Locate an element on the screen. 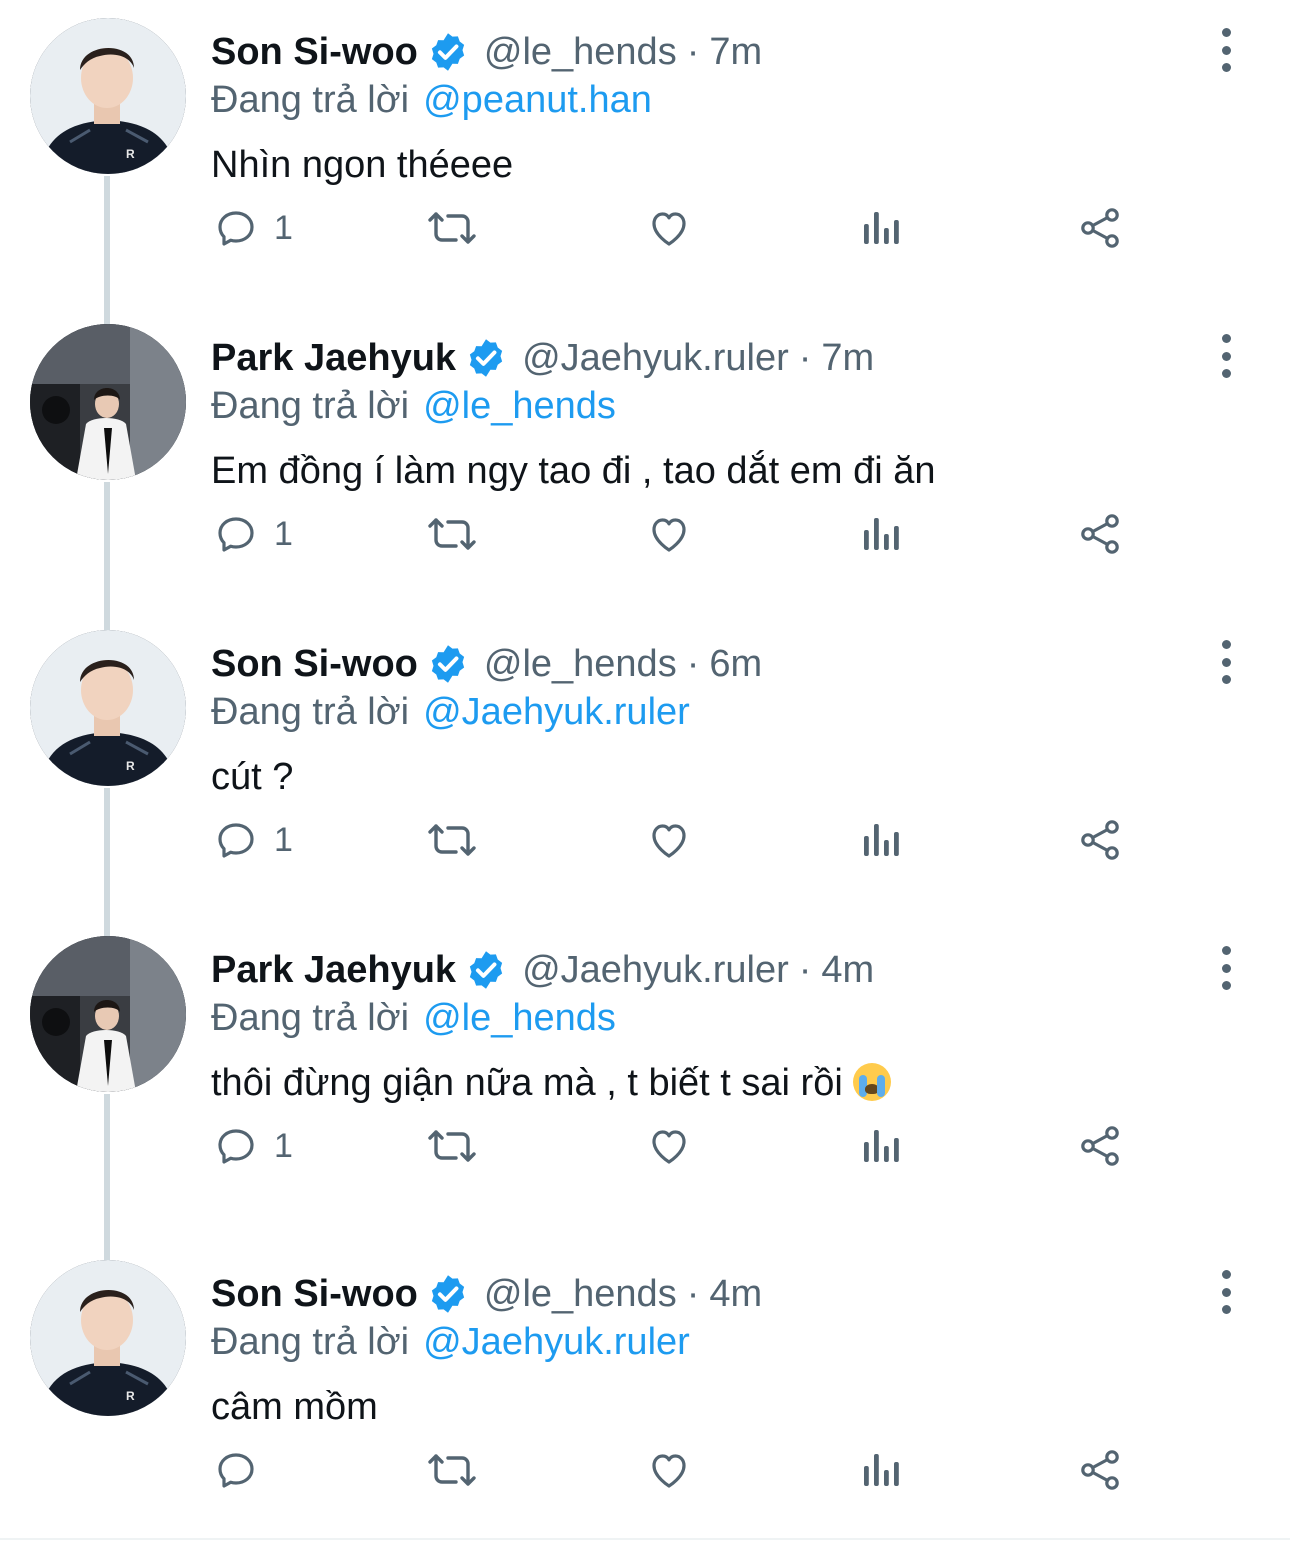 This screenshot has width=1290, height=1542. tweet-text: thôi đừng giận nữa mà , t biết t sai rồi is located at coordinates (551, 1083).